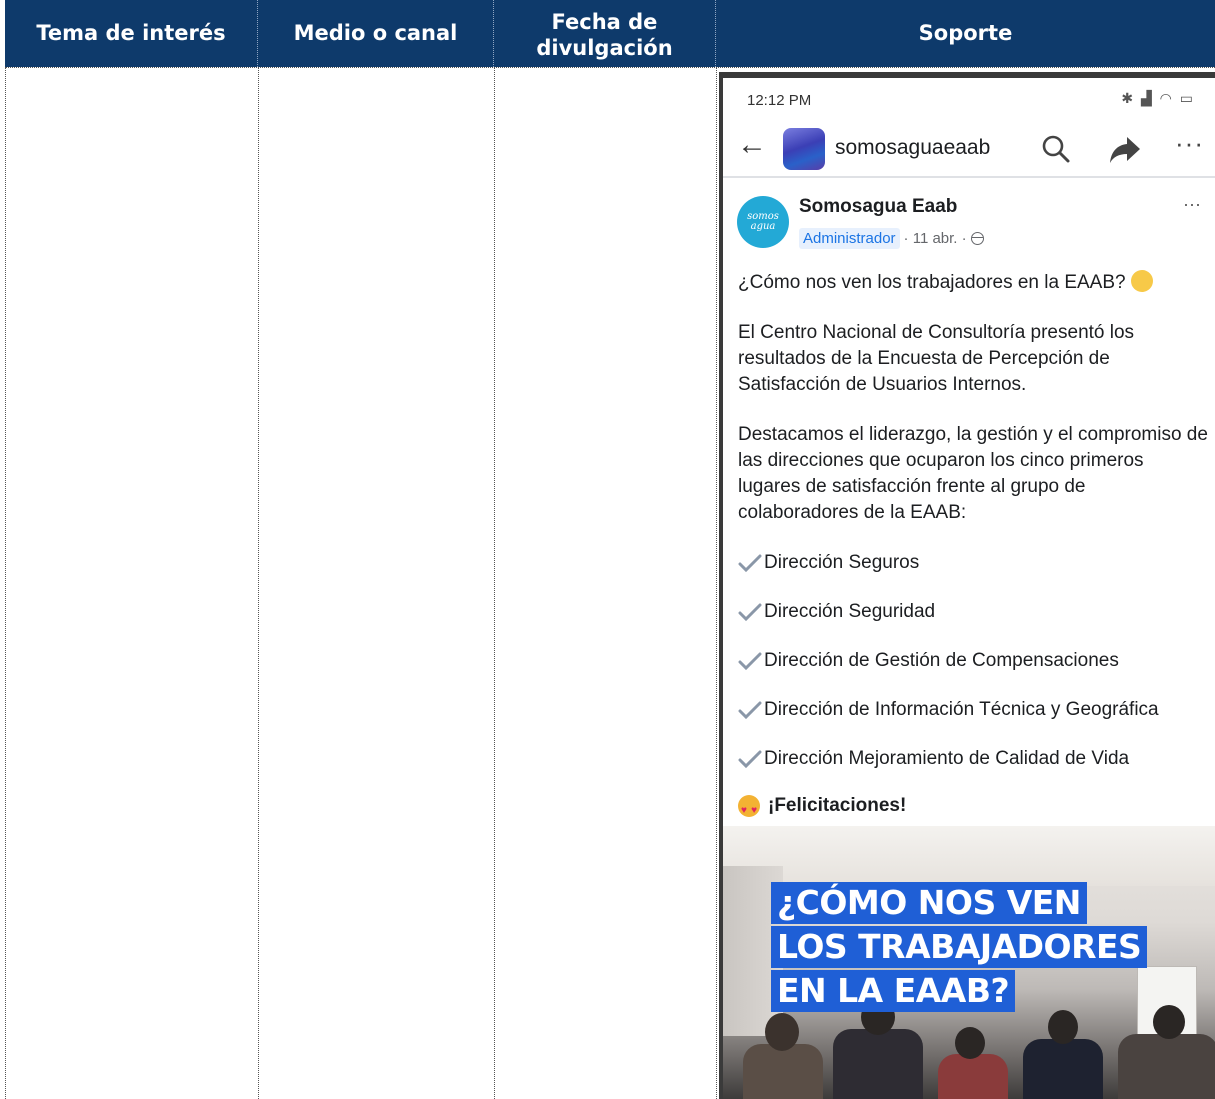  What do you see at coordinates (973, 612) in the screenshot?
I see `list-item: Dirección Seguridad` at bounding box center [973, 612].